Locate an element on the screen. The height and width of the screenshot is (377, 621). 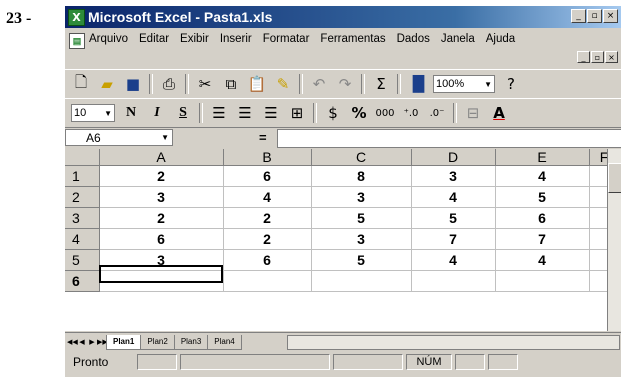
minimize-button: _ is located at coordinates (578, 16).